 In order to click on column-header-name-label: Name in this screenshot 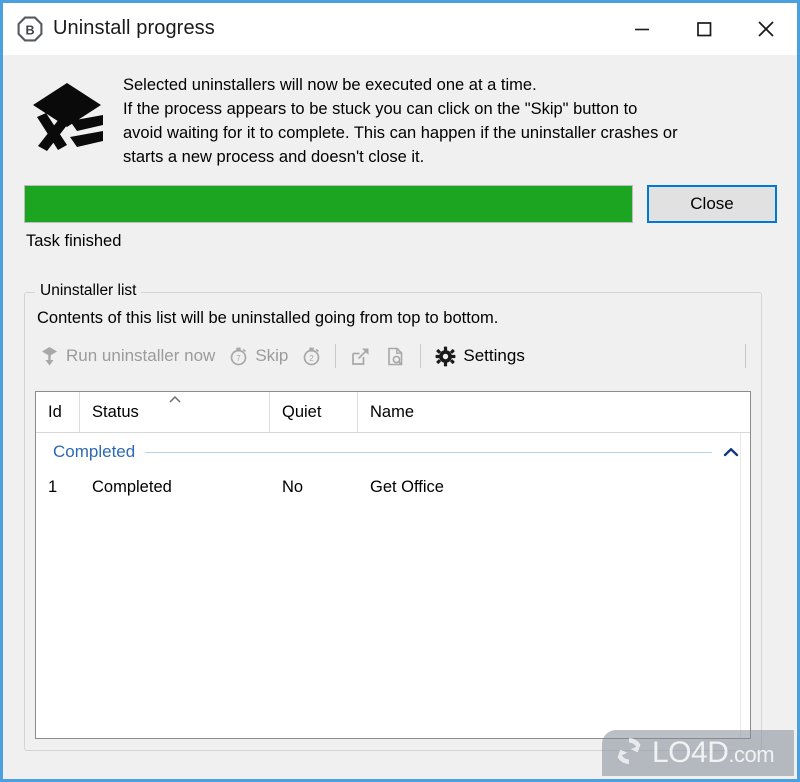, I will do `click(392, 411)`.